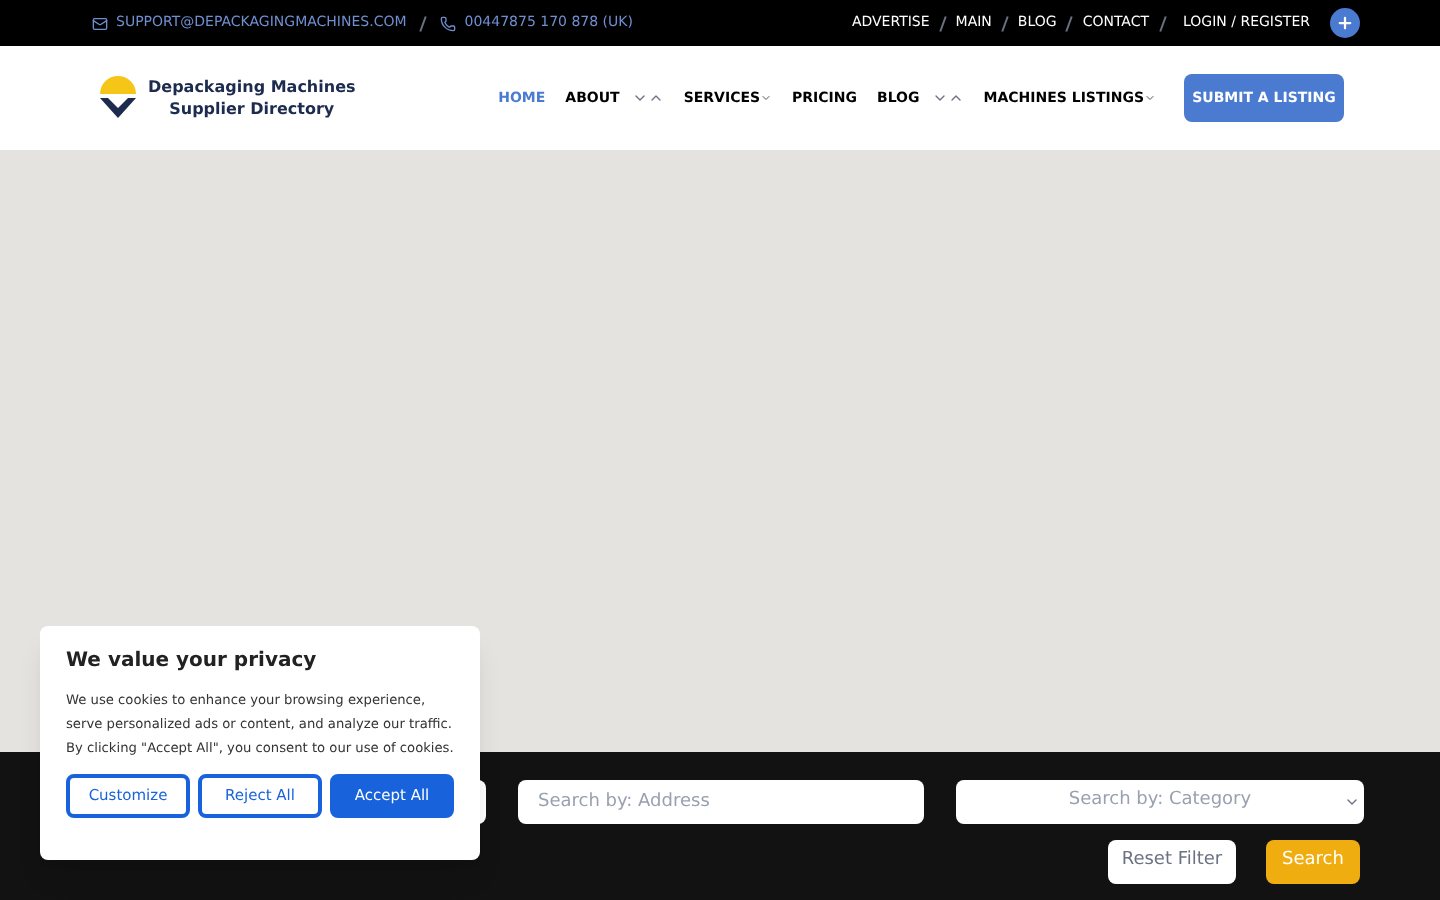 The height and width of the screenshot is (900, 1440). I want to click on mail-icon, so click(100, 23).